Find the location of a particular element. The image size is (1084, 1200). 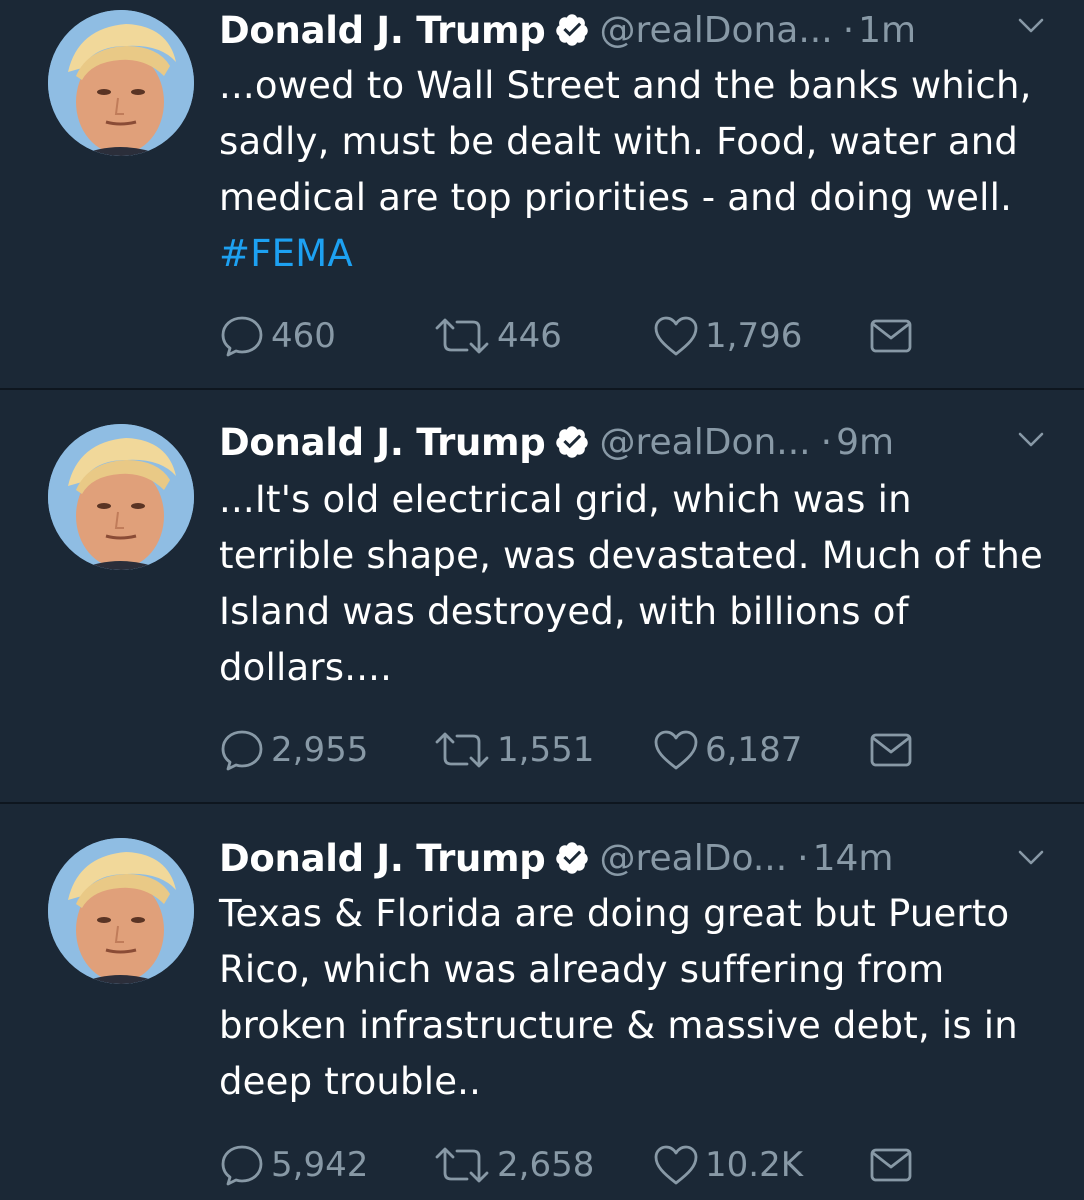

reply-count: 460 is located at coordinates (303, 336).